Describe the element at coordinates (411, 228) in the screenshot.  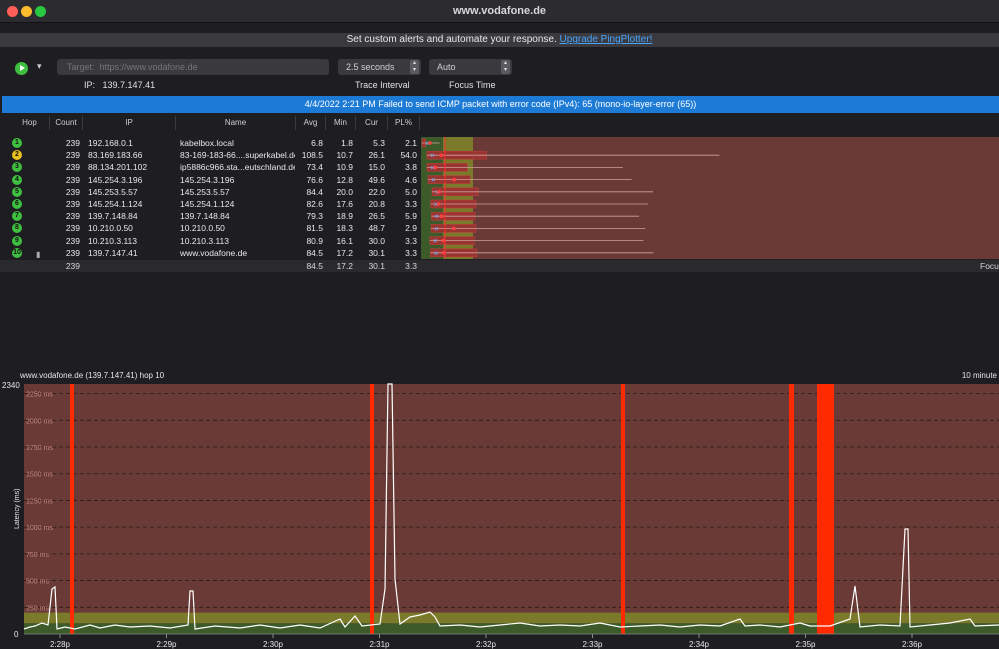
I see `cell-pl: 2.9` at that location.